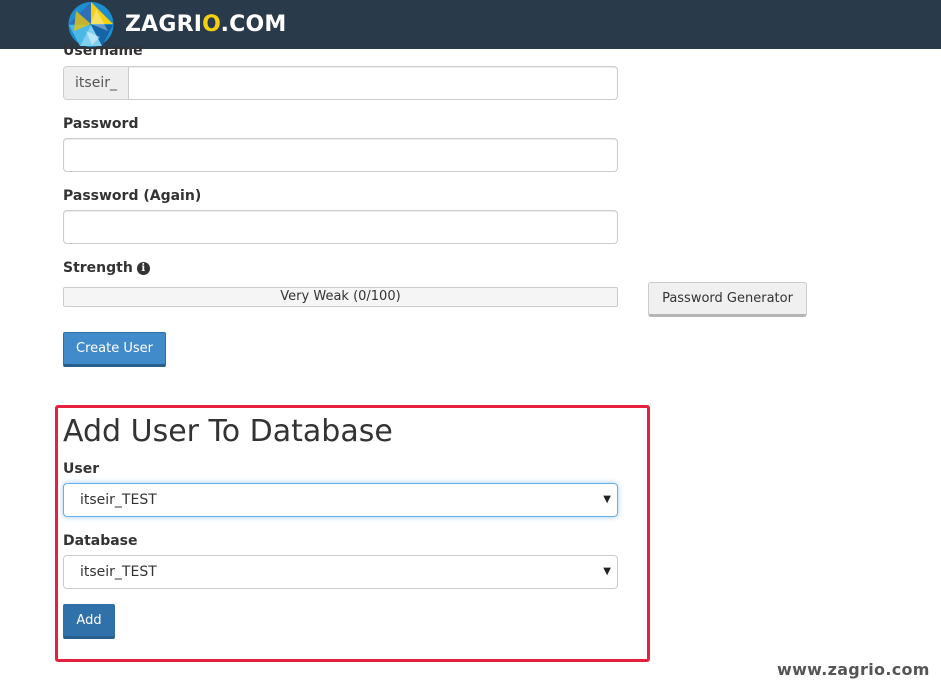  I want to click on password-again-label: Password (Again), so click(132, 196).